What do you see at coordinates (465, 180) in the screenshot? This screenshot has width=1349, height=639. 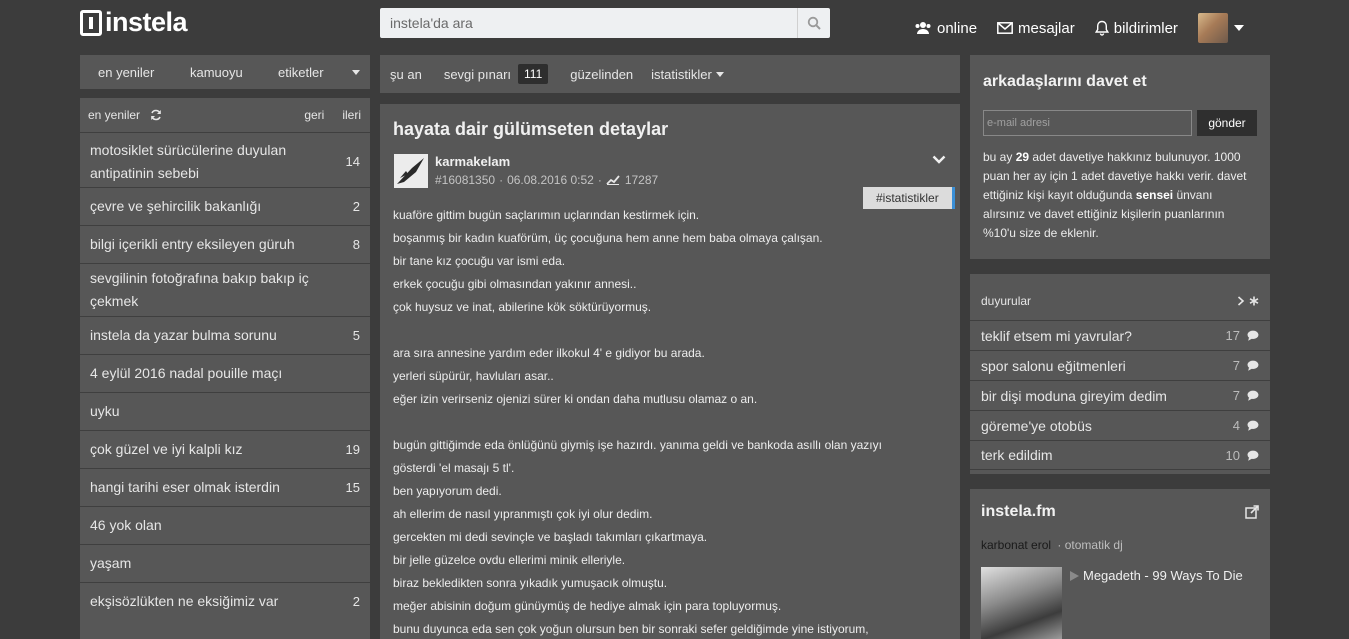 I see `entry-id: #16081350` at bounding box center [465, 180].